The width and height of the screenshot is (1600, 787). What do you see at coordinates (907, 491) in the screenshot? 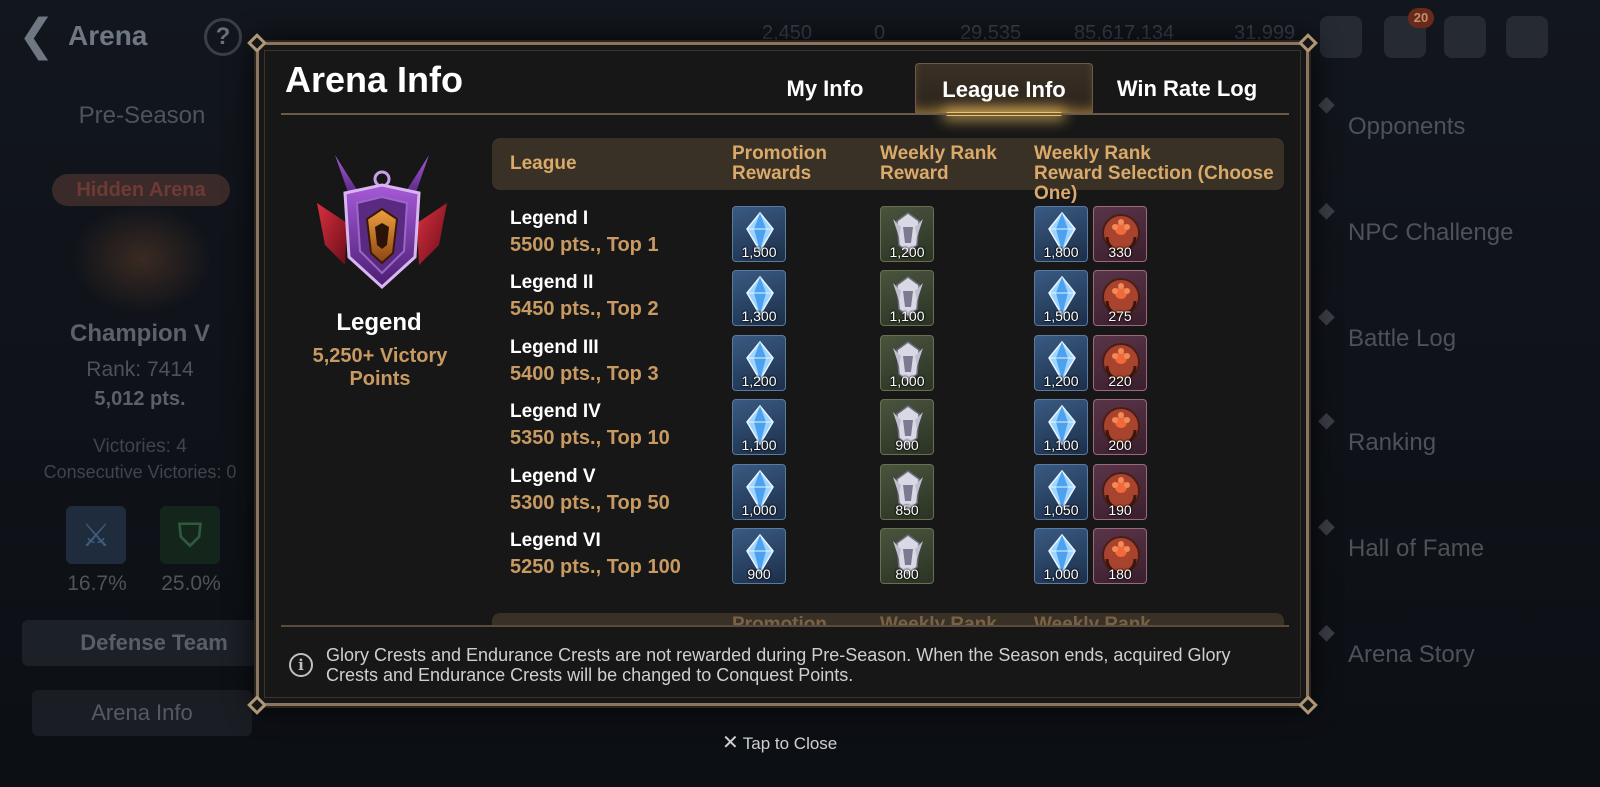
I see `weekly-reward-crest: 850` at bounding box center [907, 491].